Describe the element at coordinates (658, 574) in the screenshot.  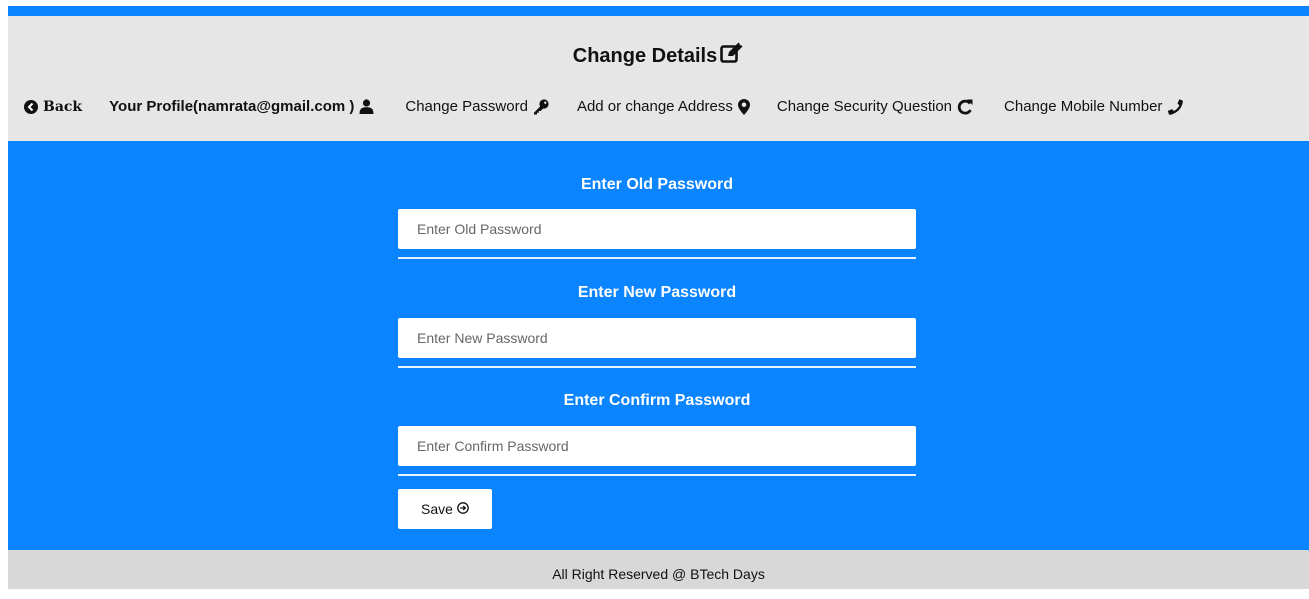
I see `footer-text: All Right Reserved @ BTech Days` at that location.